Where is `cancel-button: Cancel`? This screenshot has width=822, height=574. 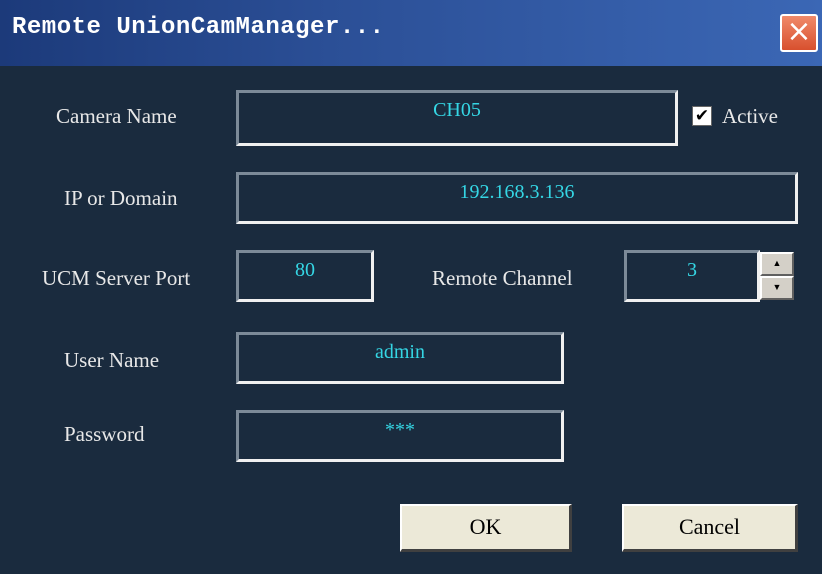
cancel-button: Cancel is located at coordinates (710, 528).